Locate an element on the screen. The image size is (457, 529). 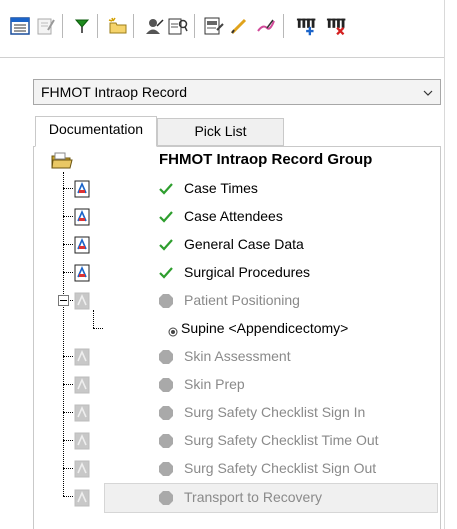
tree-item-label: Skin Assessment is located at coordinates (237, 356).